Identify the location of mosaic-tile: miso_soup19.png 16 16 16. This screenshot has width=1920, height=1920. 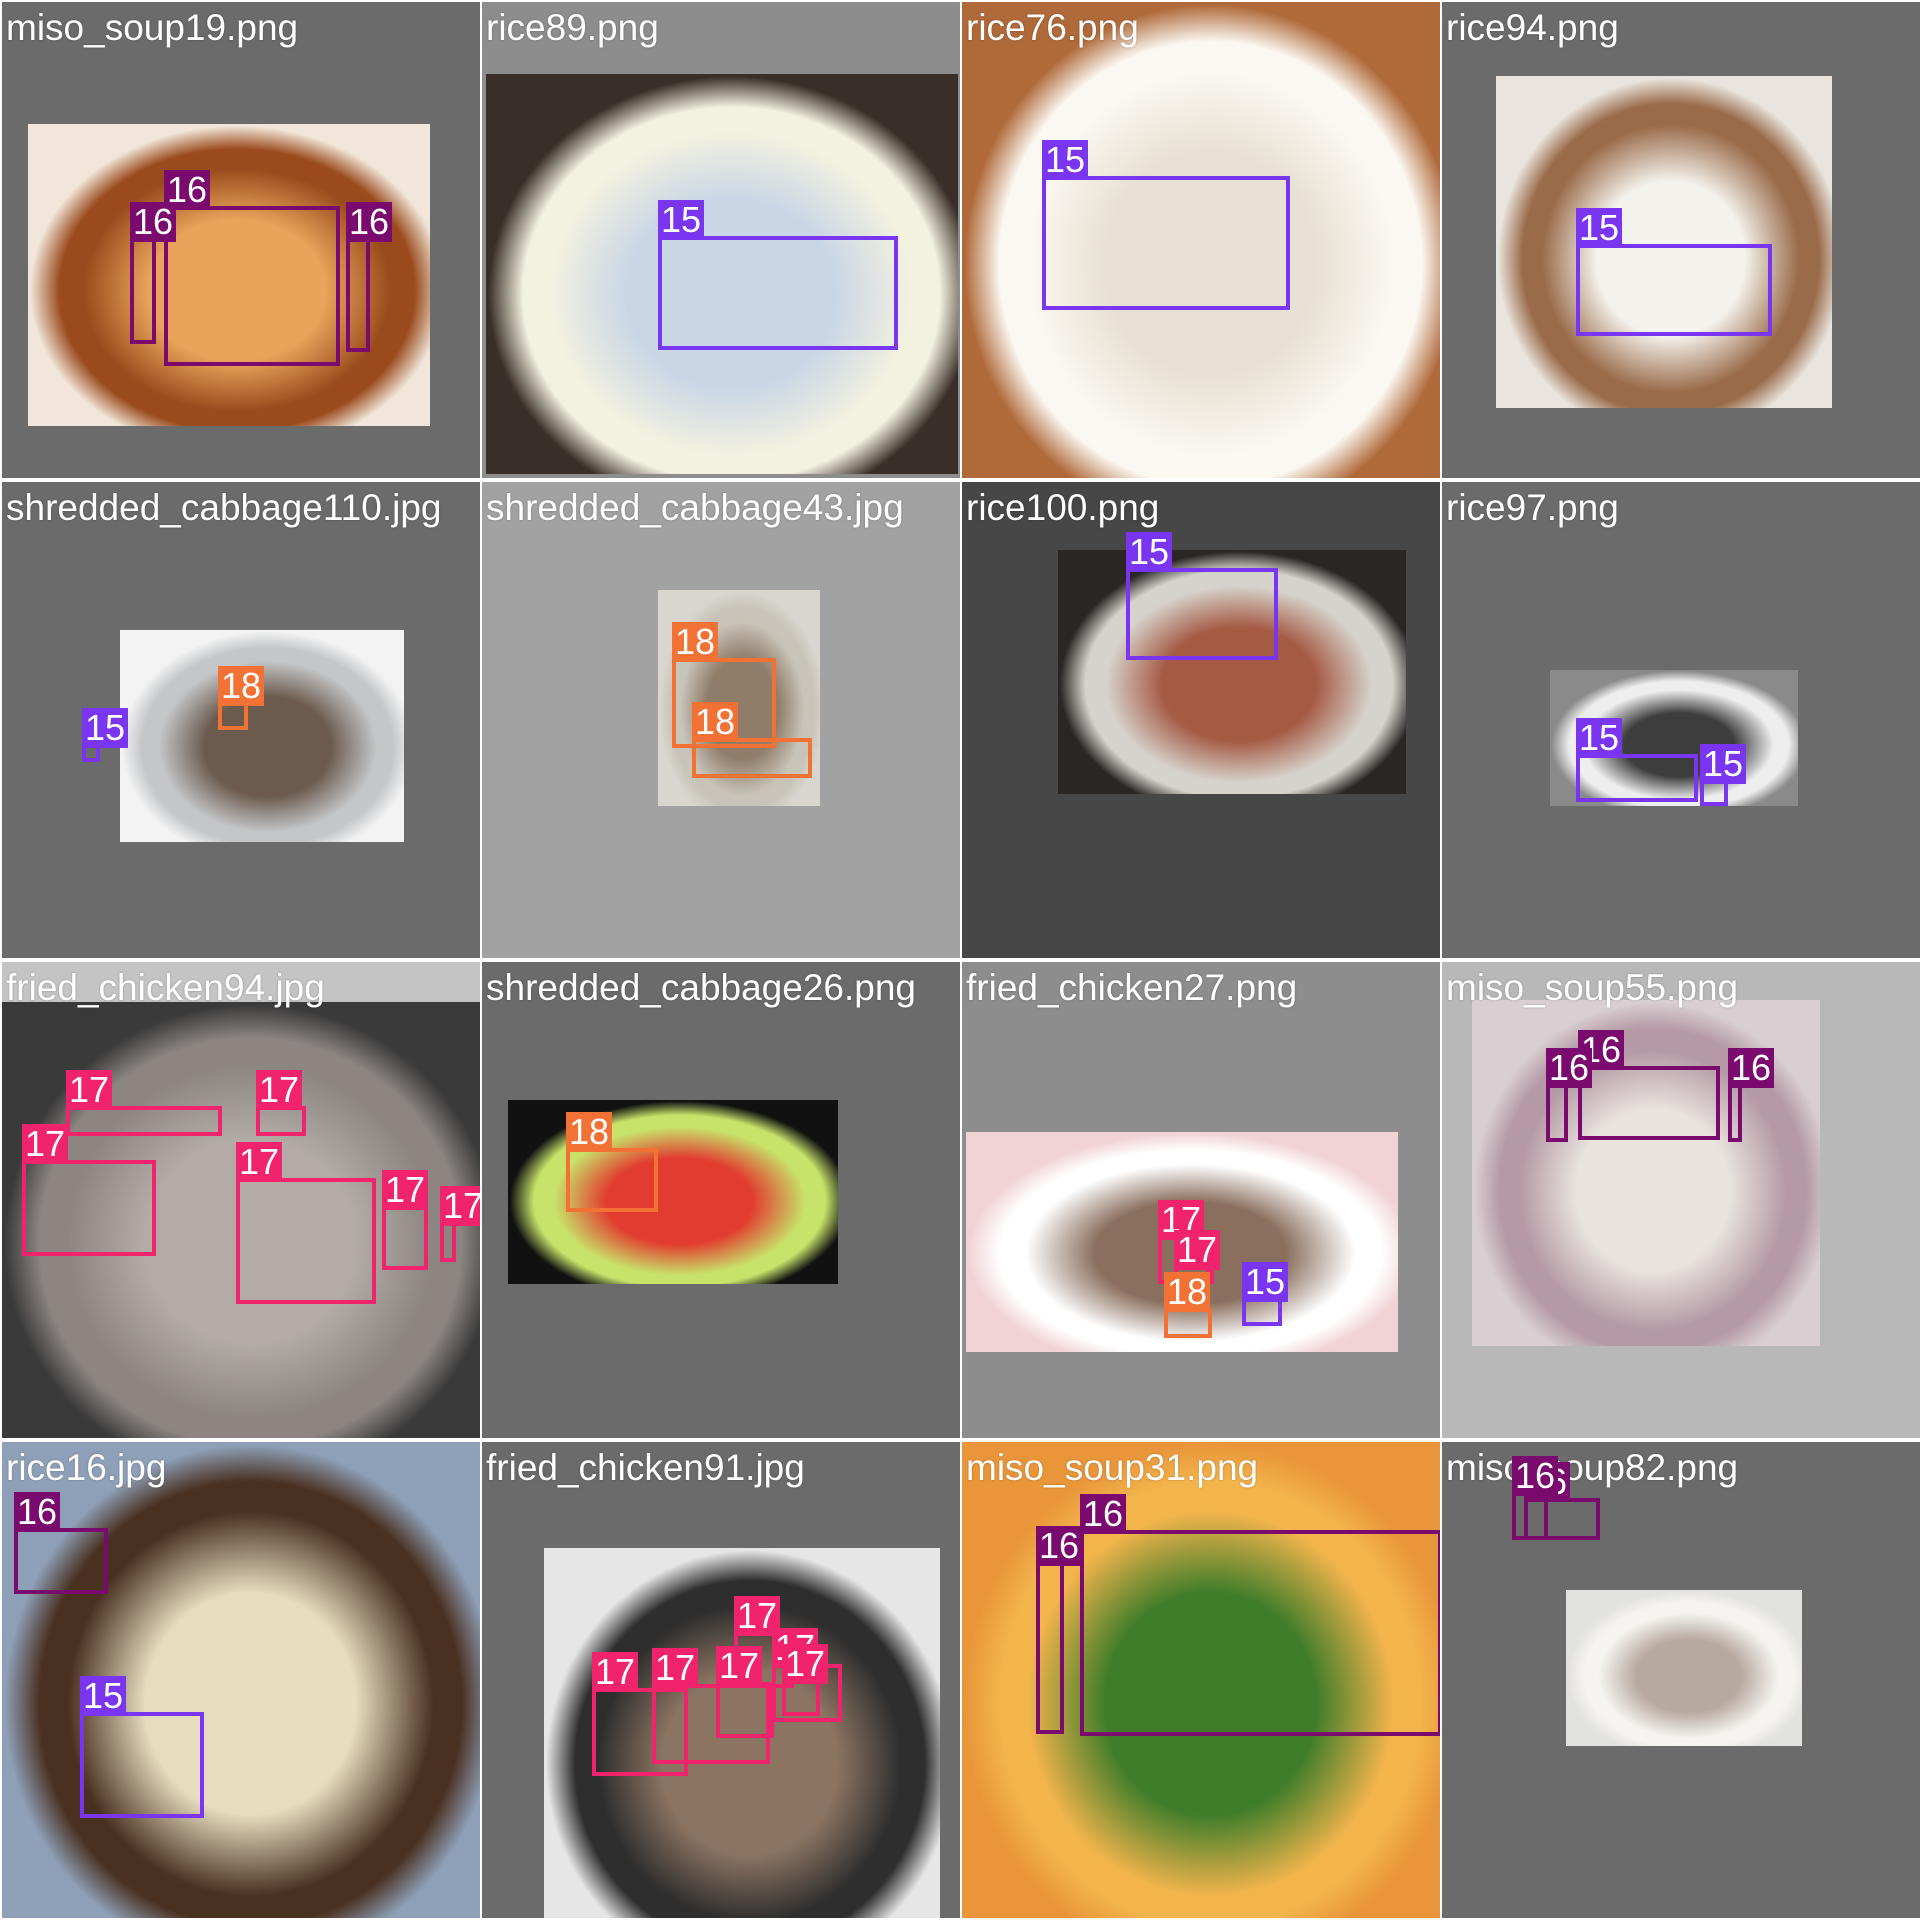
(241, 240).